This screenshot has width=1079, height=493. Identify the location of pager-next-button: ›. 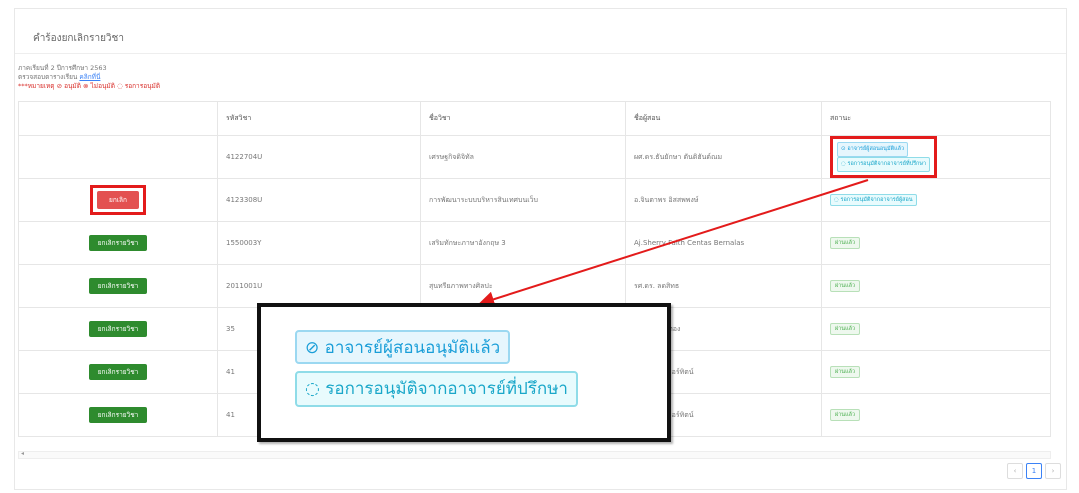
(1053, 471).